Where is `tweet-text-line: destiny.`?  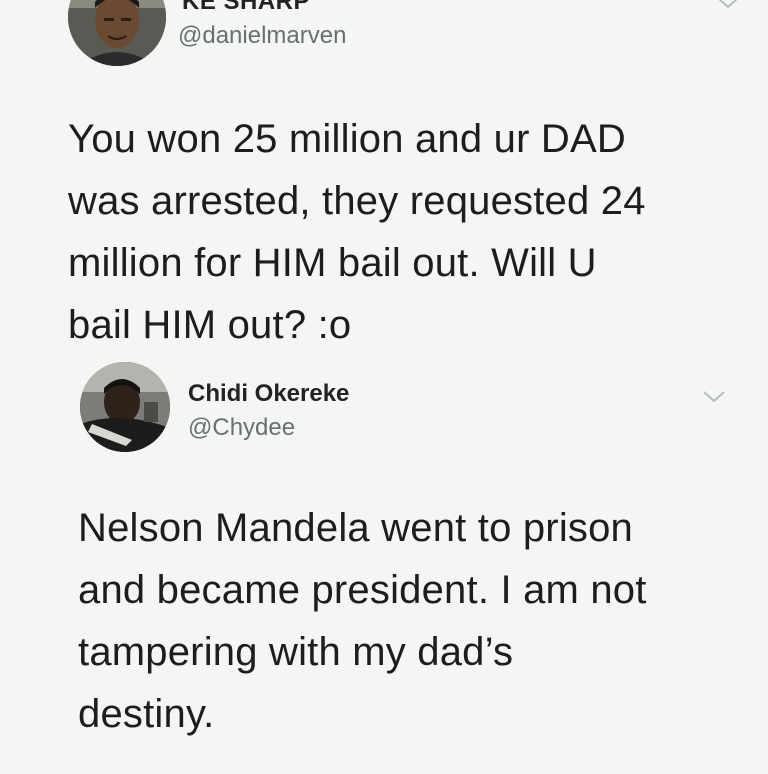 tweet-text-line: destiny. is located at coordinates (146, 714).